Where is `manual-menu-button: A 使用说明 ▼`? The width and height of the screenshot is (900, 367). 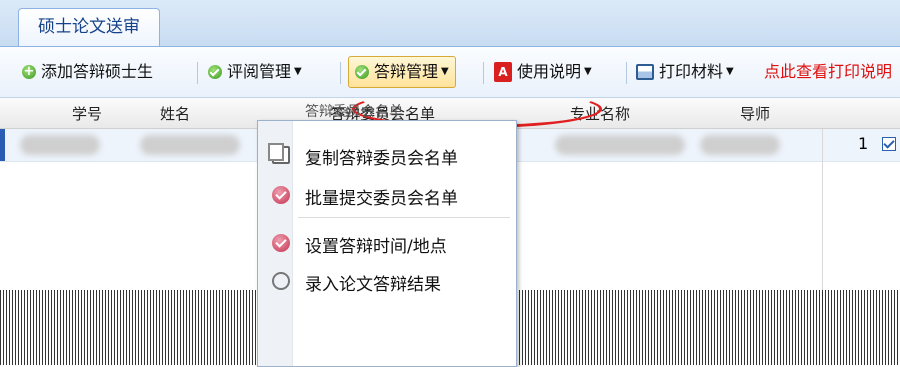
manual-menu-button: A 使用说明 ▼ is located at coordinates (543, 72).